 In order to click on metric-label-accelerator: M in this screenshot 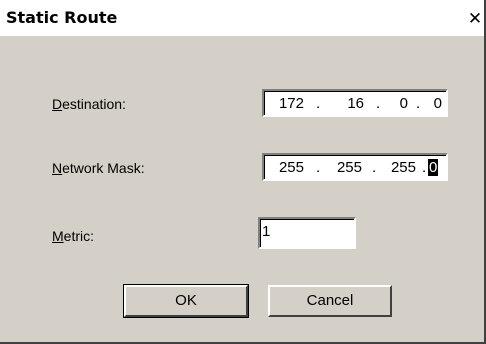, I will do `click(58, 236)`.